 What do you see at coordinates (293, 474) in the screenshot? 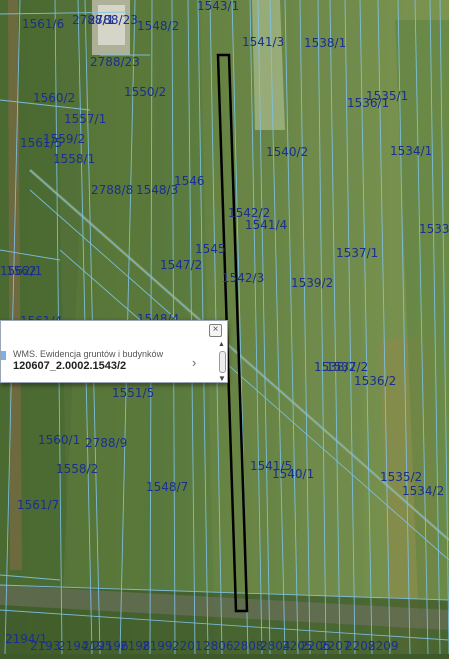
I see `parcel-label: 1540/1` at bounding box center [293, 474].